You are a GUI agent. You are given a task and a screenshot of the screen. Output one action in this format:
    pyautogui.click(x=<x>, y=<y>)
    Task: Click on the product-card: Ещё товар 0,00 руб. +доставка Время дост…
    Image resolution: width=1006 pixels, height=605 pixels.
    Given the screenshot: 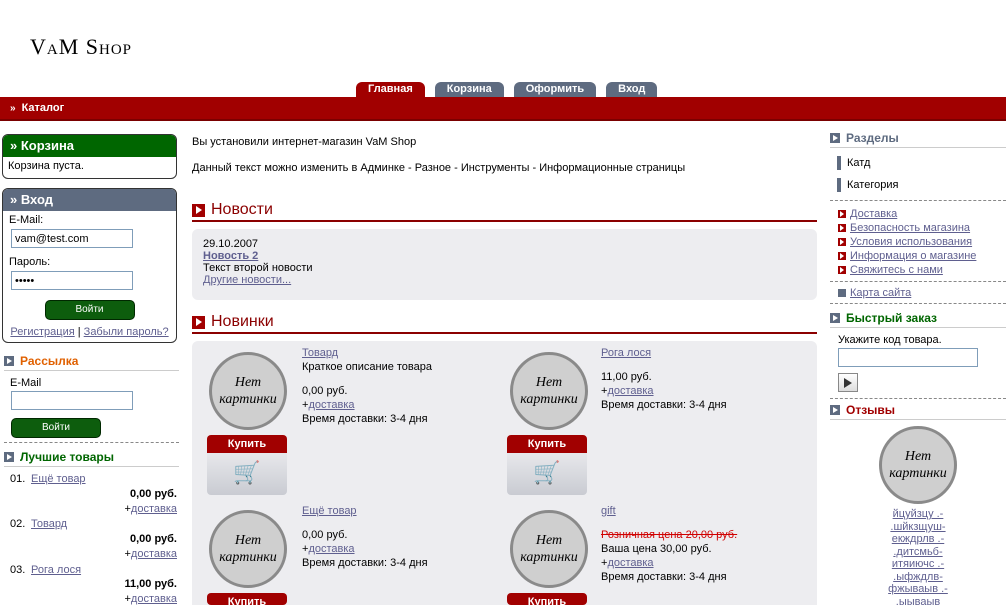 What is the action you would take?
    pyautogui.click(x=365, y=537)
    